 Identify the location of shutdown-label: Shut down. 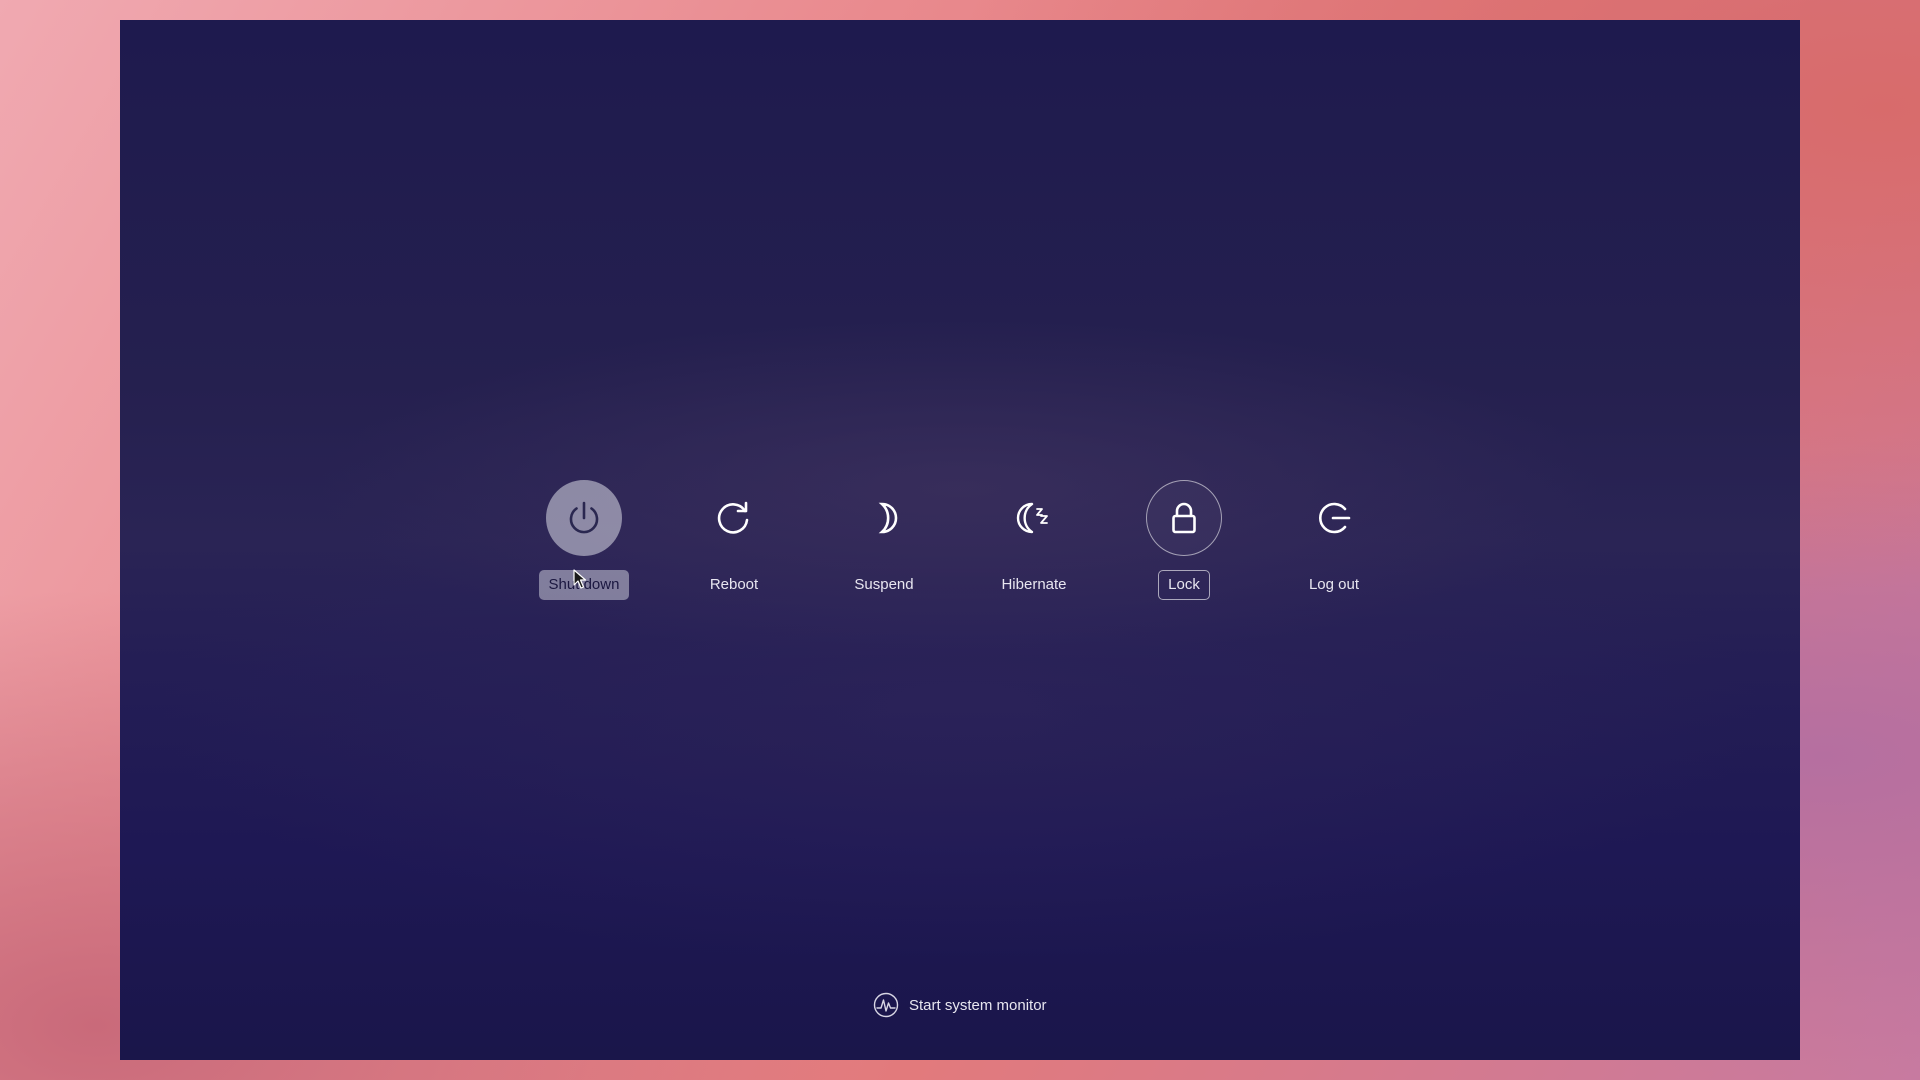
(584, 585).